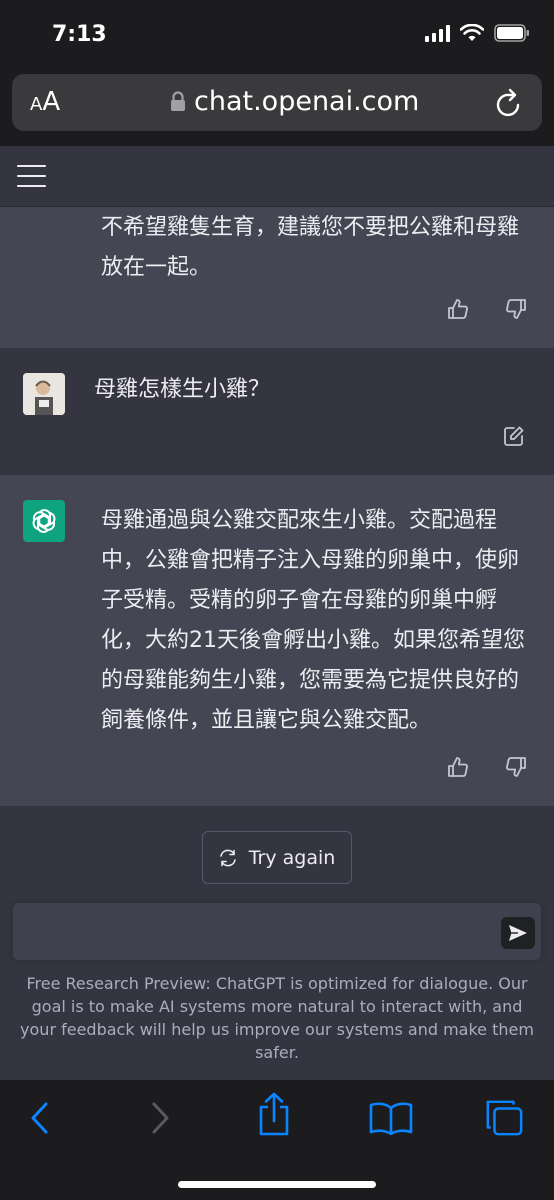  I want to click on message-text: 不希望雞隻生育，建議您不要把公雞和母雞放在一起。, so click(310, 247).